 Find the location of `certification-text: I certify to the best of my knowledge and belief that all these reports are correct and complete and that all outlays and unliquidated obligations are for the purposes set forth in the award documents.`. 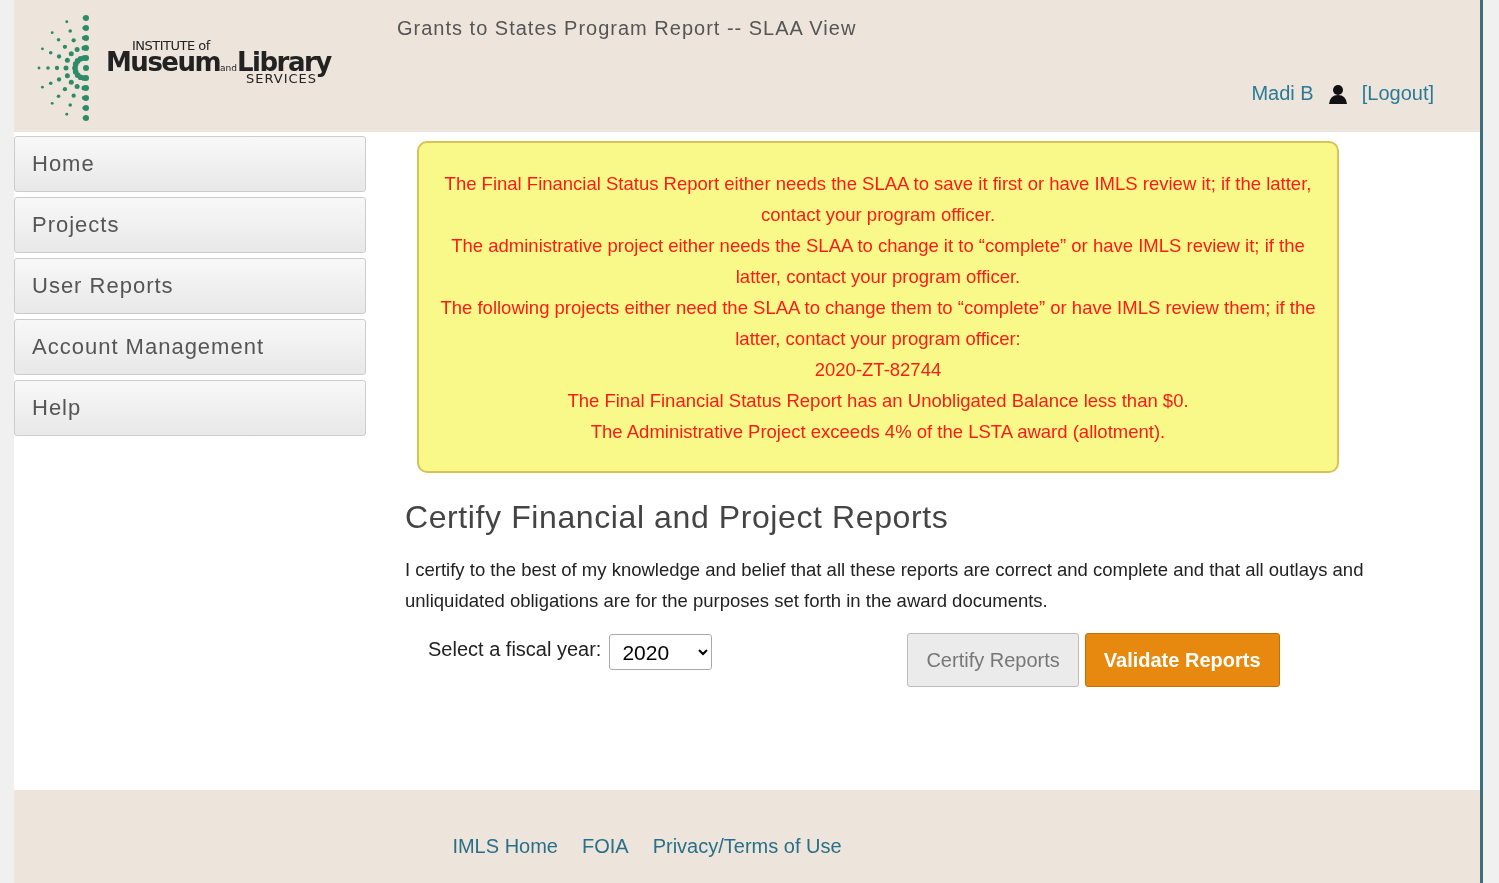

certification-text: I certify to the best of my knowledge and belief that all these reports are correct and complete and that all outlays and unliquidated obligations are for the purposes set forth in the award documents. is located at coordinates (885, 585).